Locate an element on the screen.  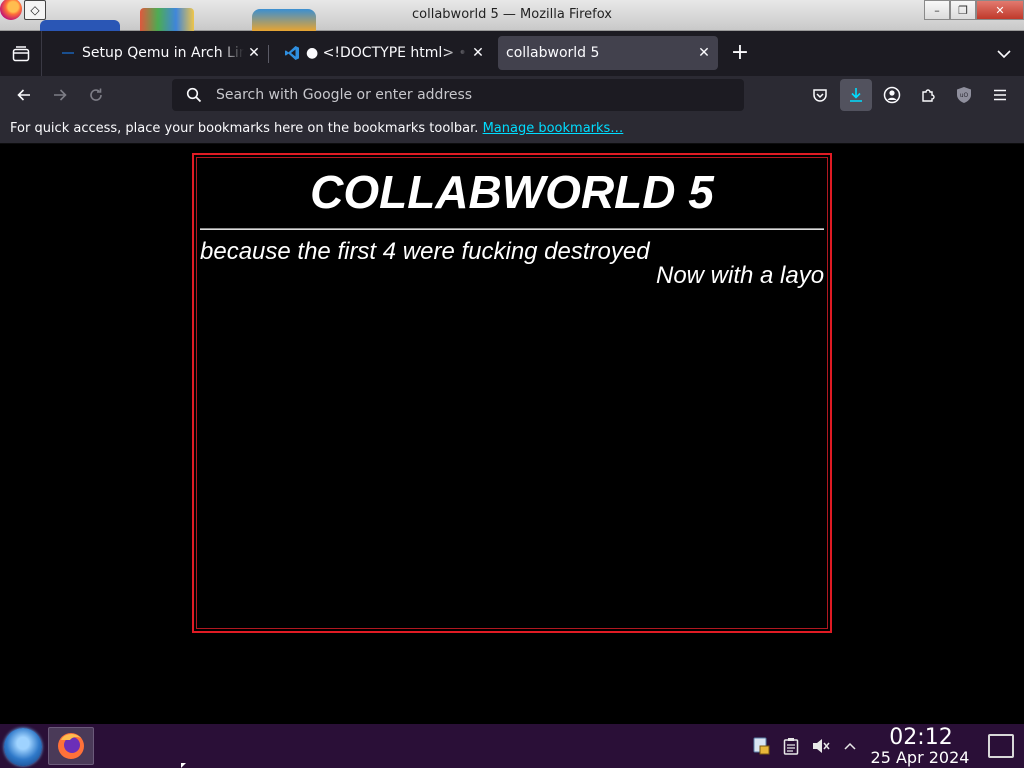
navigation-toolbar: uO is located at coordinates (512, 95).